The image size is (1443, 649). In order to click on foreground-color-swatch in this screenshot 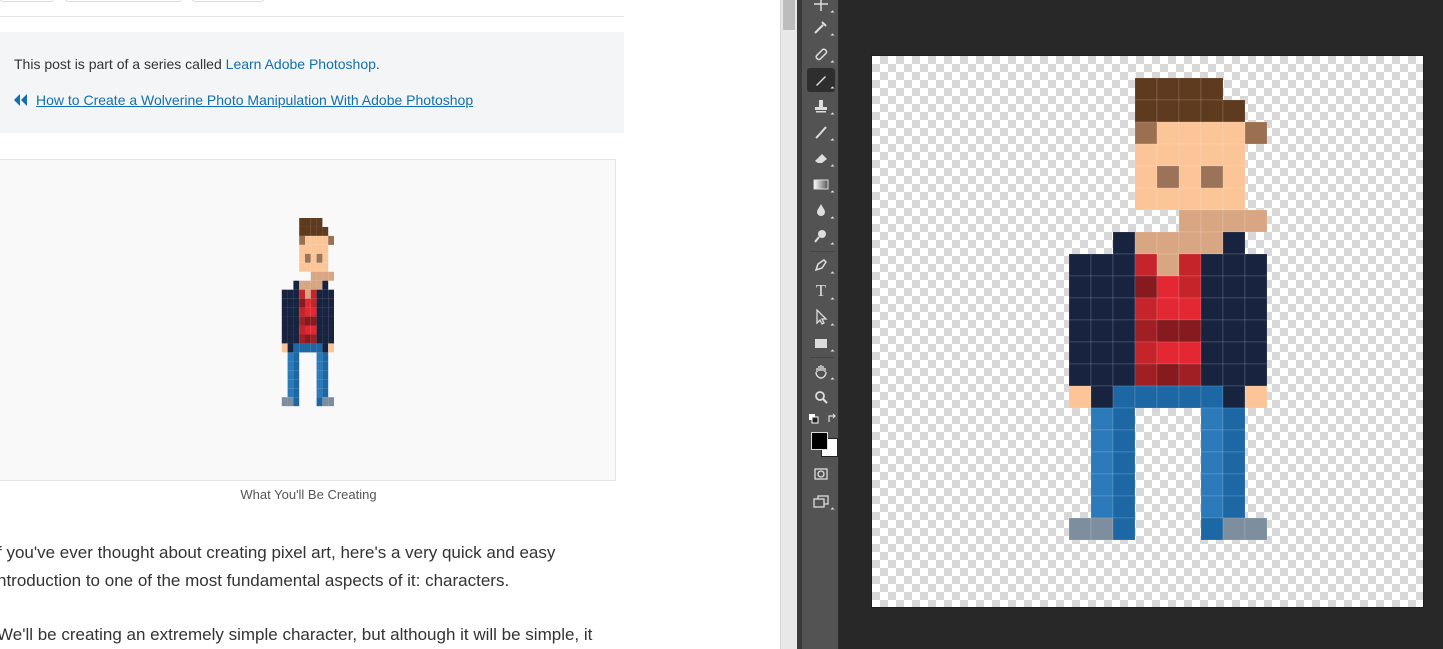, I will do `click(819, 441)`.